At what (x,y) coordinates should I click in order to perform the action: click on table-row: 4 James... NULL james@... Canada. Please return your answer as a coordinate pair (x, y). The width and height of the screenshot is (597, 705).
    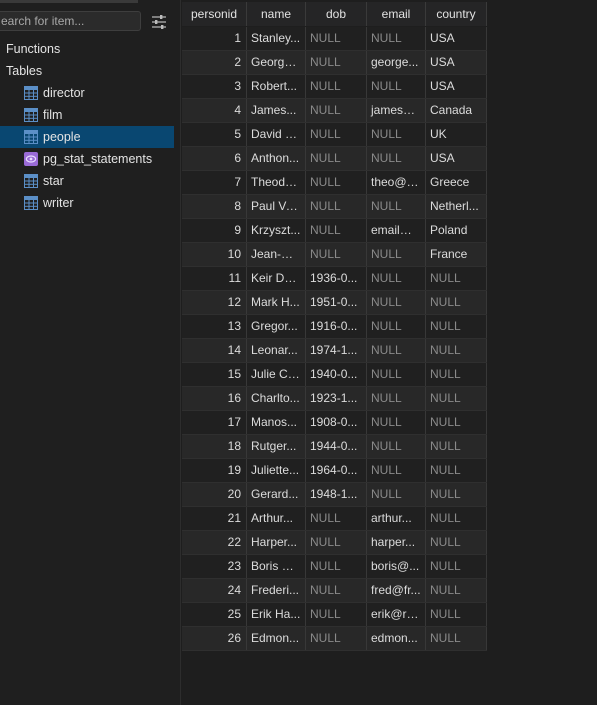
    Looking at the image, I should click on (334, 111).